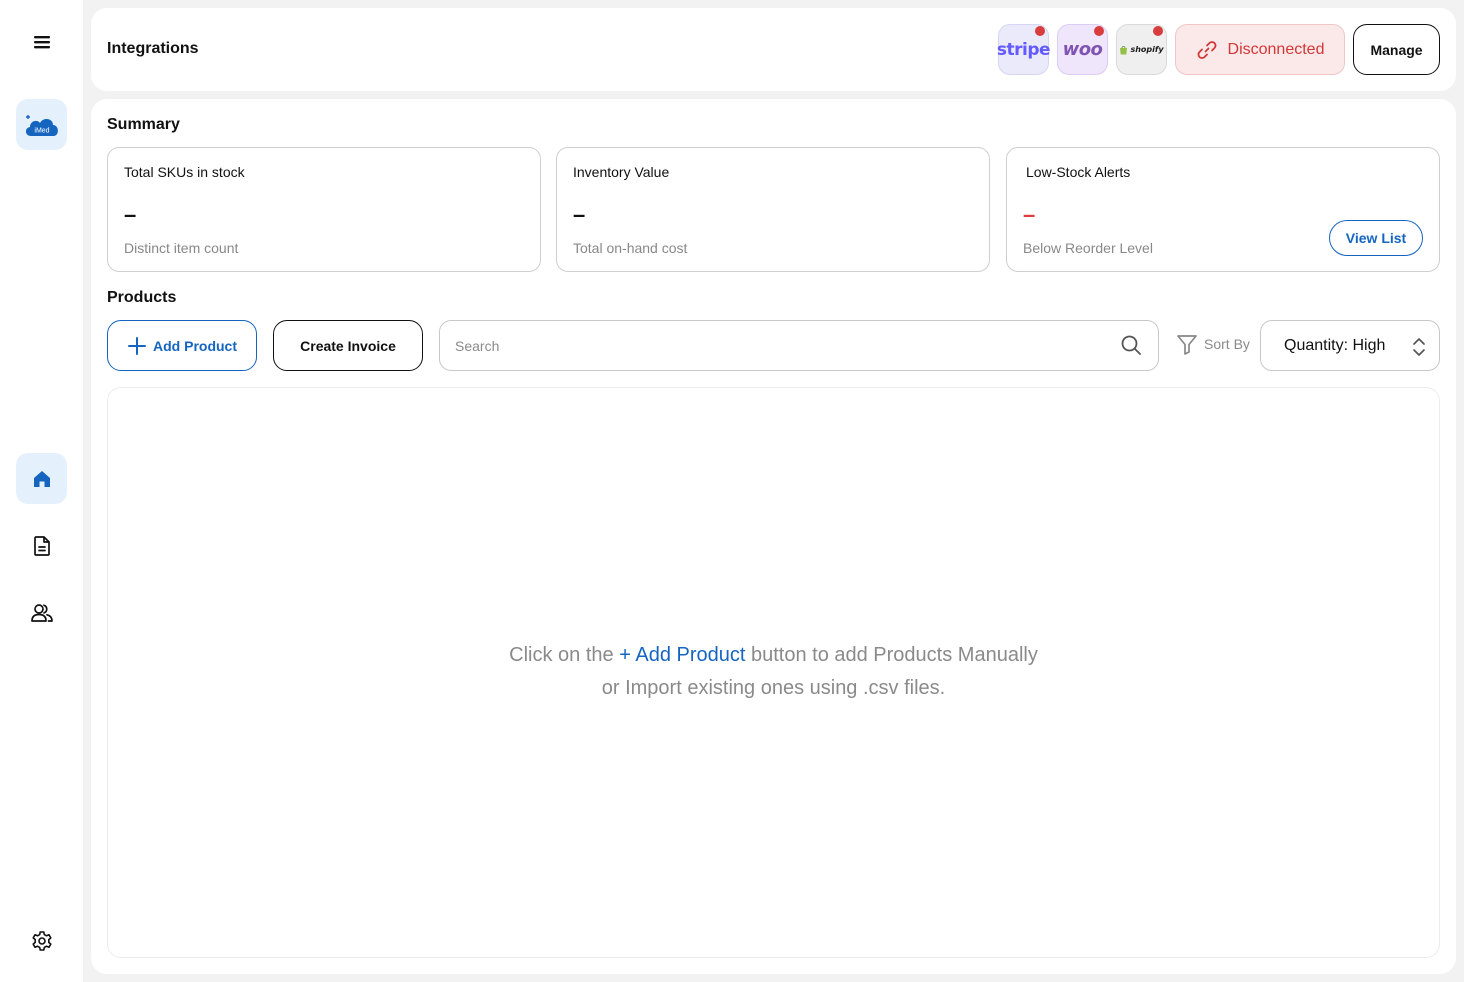 This screenshot has height=982, width=1464. I want to click on hamburger-menu-icon, so click(41, 41).